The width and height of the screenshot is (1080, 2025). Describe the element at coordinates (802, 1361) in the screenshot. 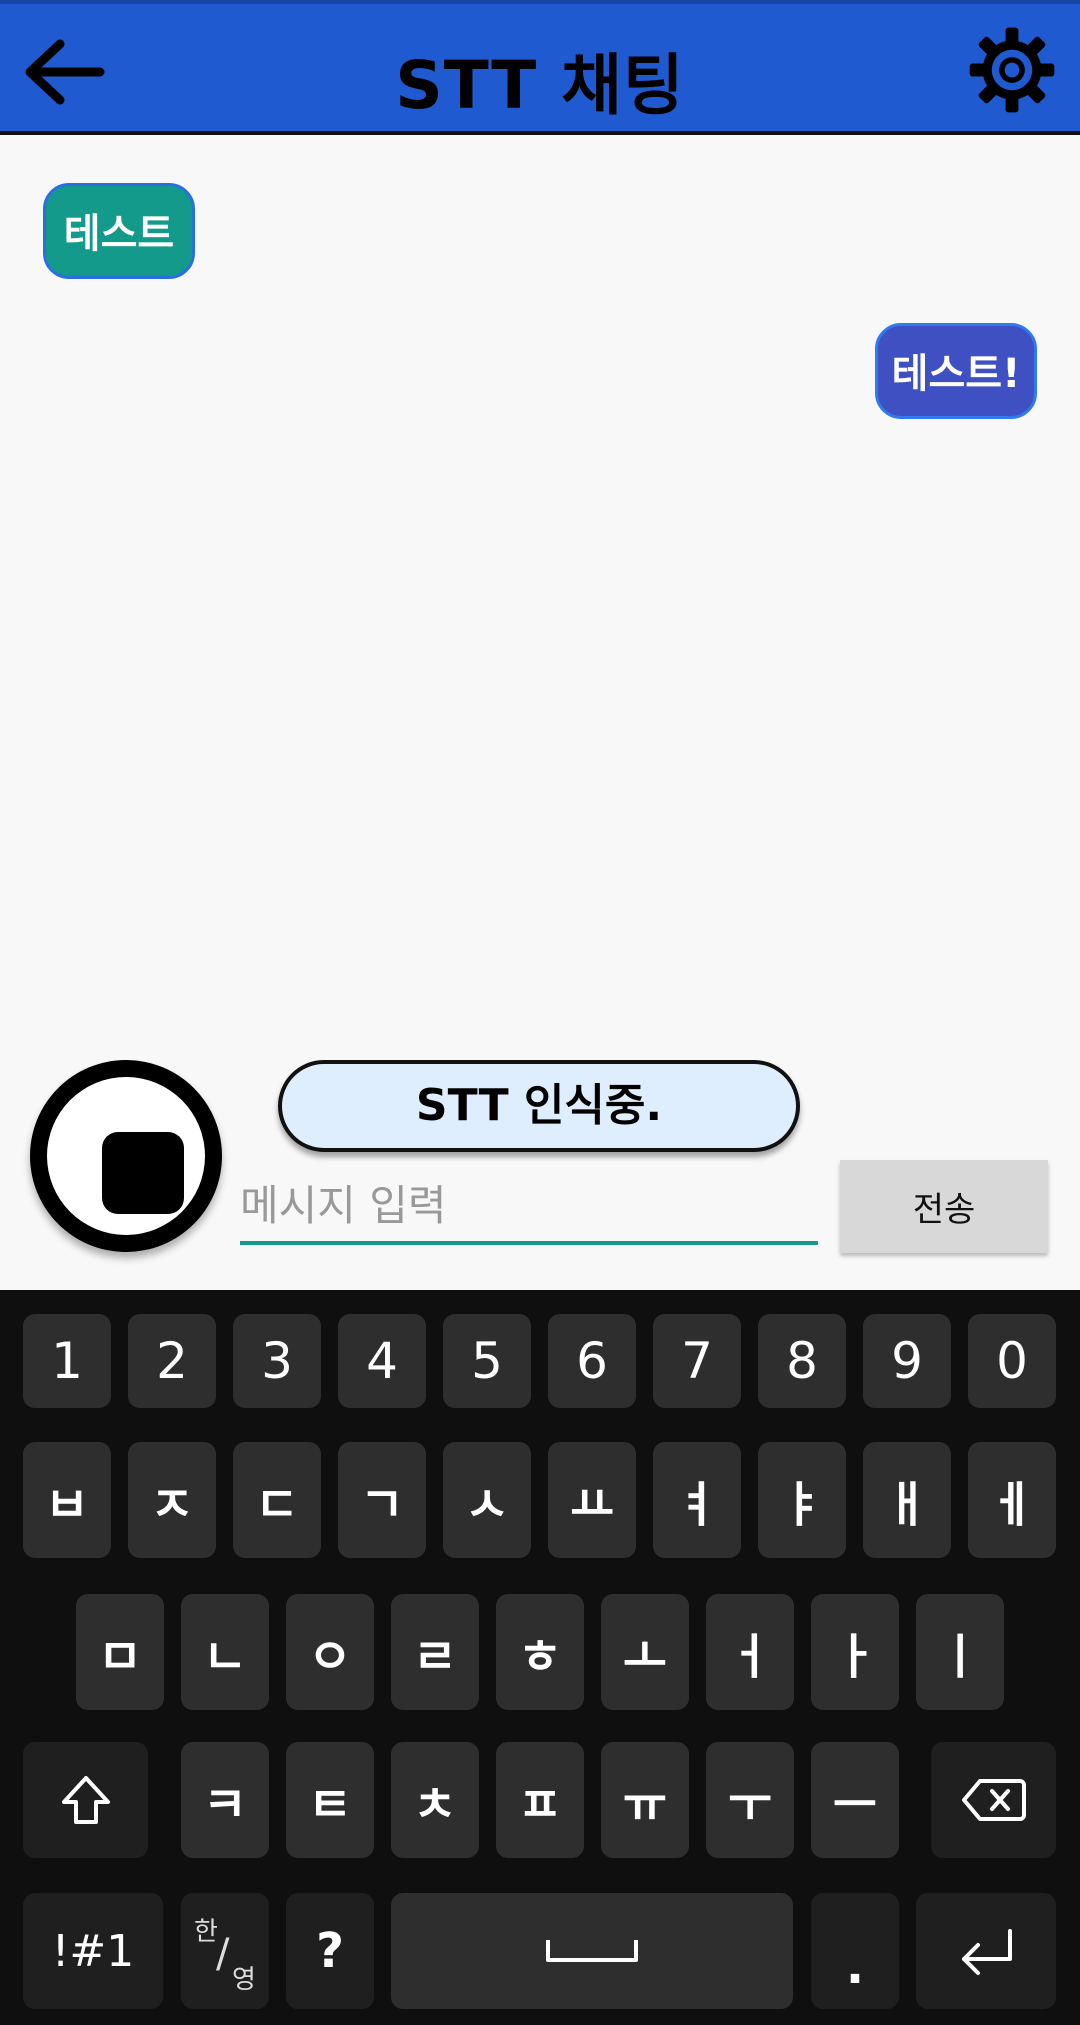

I see `key-8: 8` at that location.